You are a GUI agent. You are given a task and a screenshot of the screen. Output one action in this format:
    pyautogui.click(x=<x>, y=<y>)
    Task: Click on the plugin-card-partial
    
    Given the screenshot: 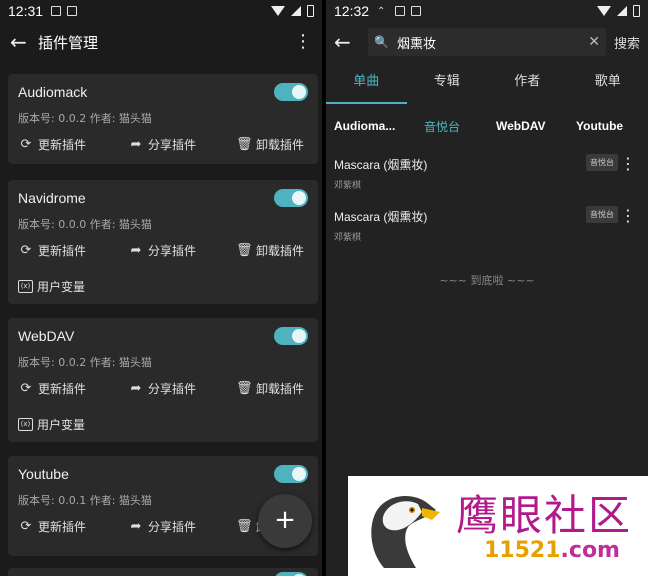 What is the action you would take?
    pyautogui.click(x=163, y=572)
    